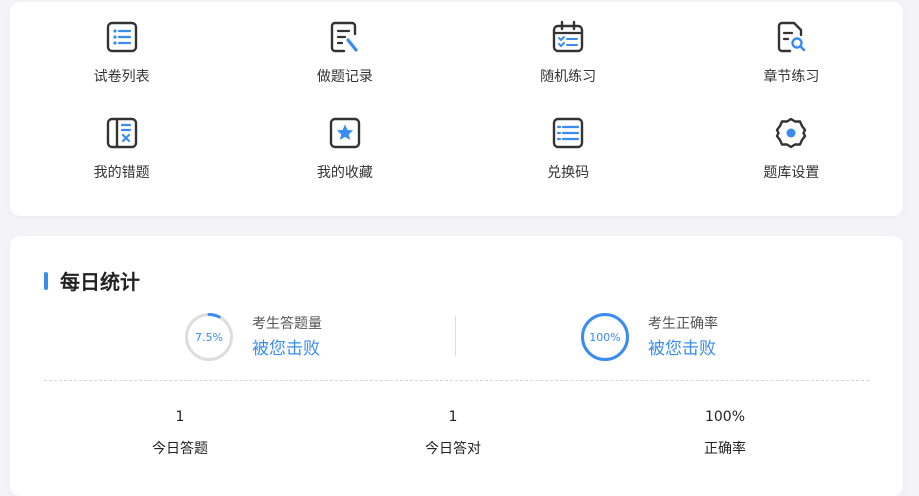  Describe the element at coordinates (725, 449) in the screenshot. I see `stat-label: 正确率` at that location.